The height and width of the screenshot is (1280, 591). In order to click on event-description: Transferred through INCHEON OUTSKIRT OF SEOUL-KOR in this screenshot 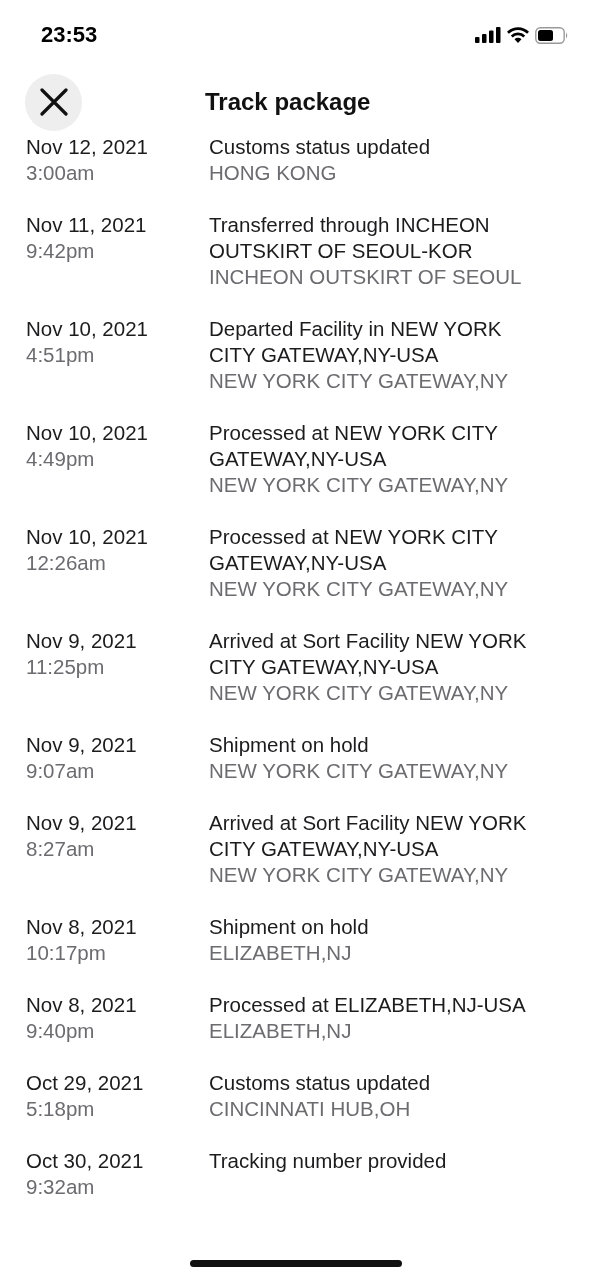, I will do `click(350, 238)`.